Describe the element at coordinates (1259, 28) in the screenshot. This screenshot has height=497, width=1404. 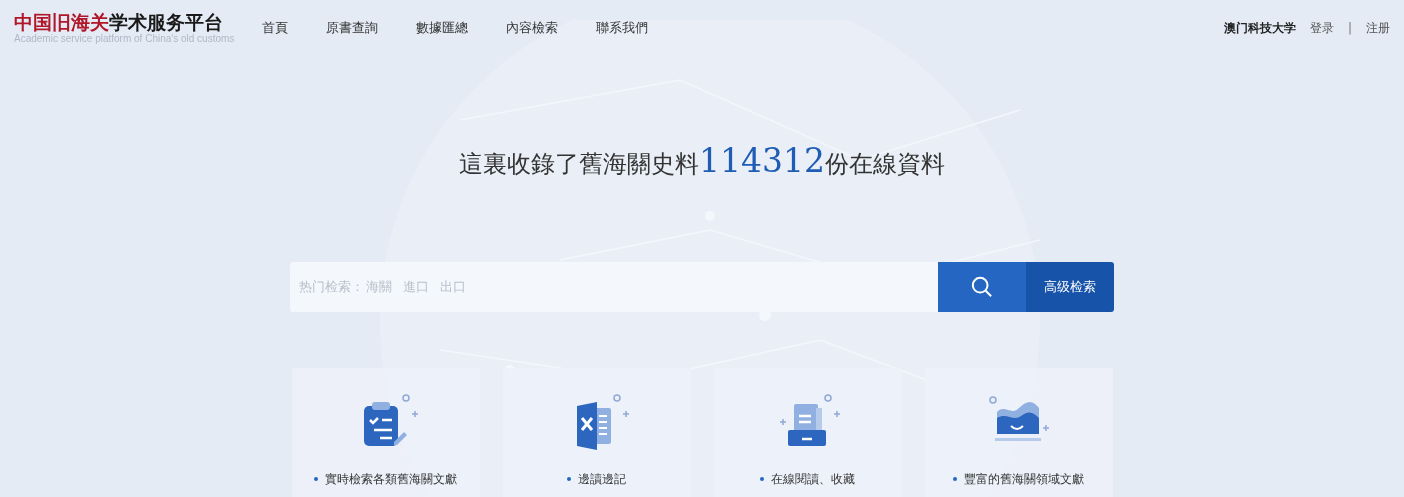
I see `institution-name: 澳门科技大学` at that location.